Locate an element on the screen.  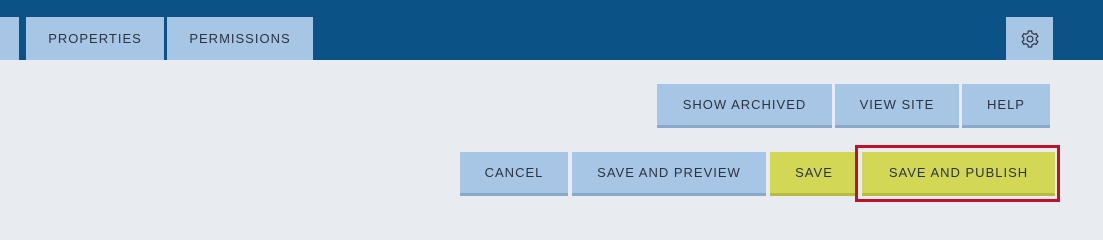
tab-properties: PROPERTIES is located at coordinates (95, 38).